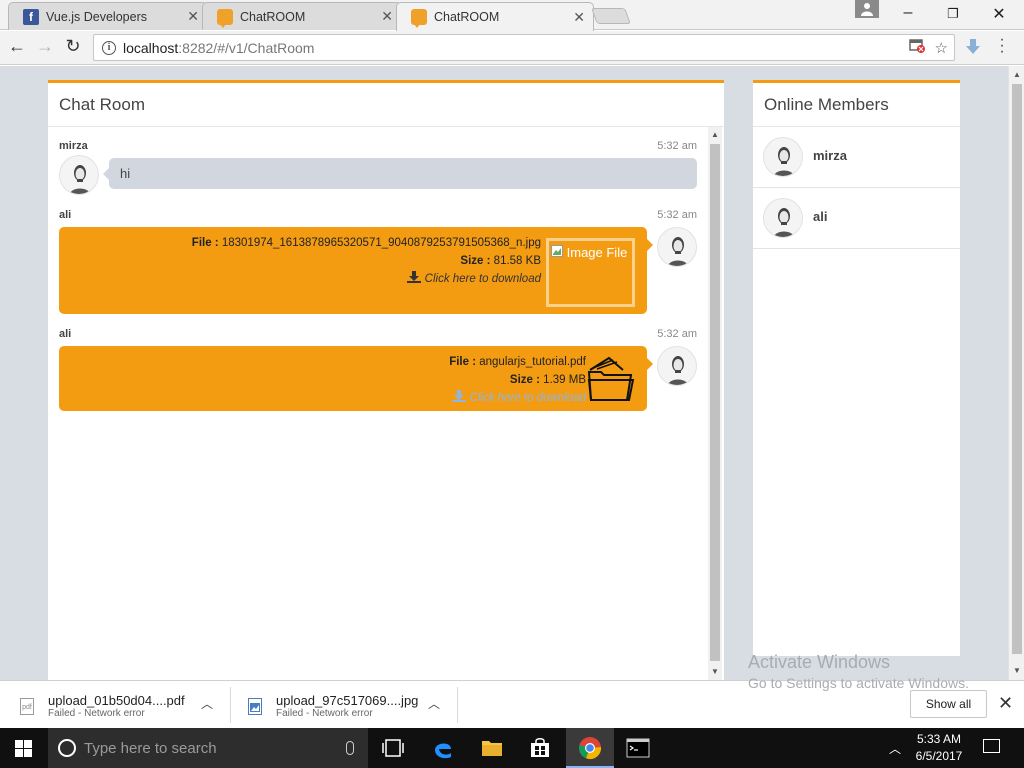  I want to click on store-icon, so click(540, 748).